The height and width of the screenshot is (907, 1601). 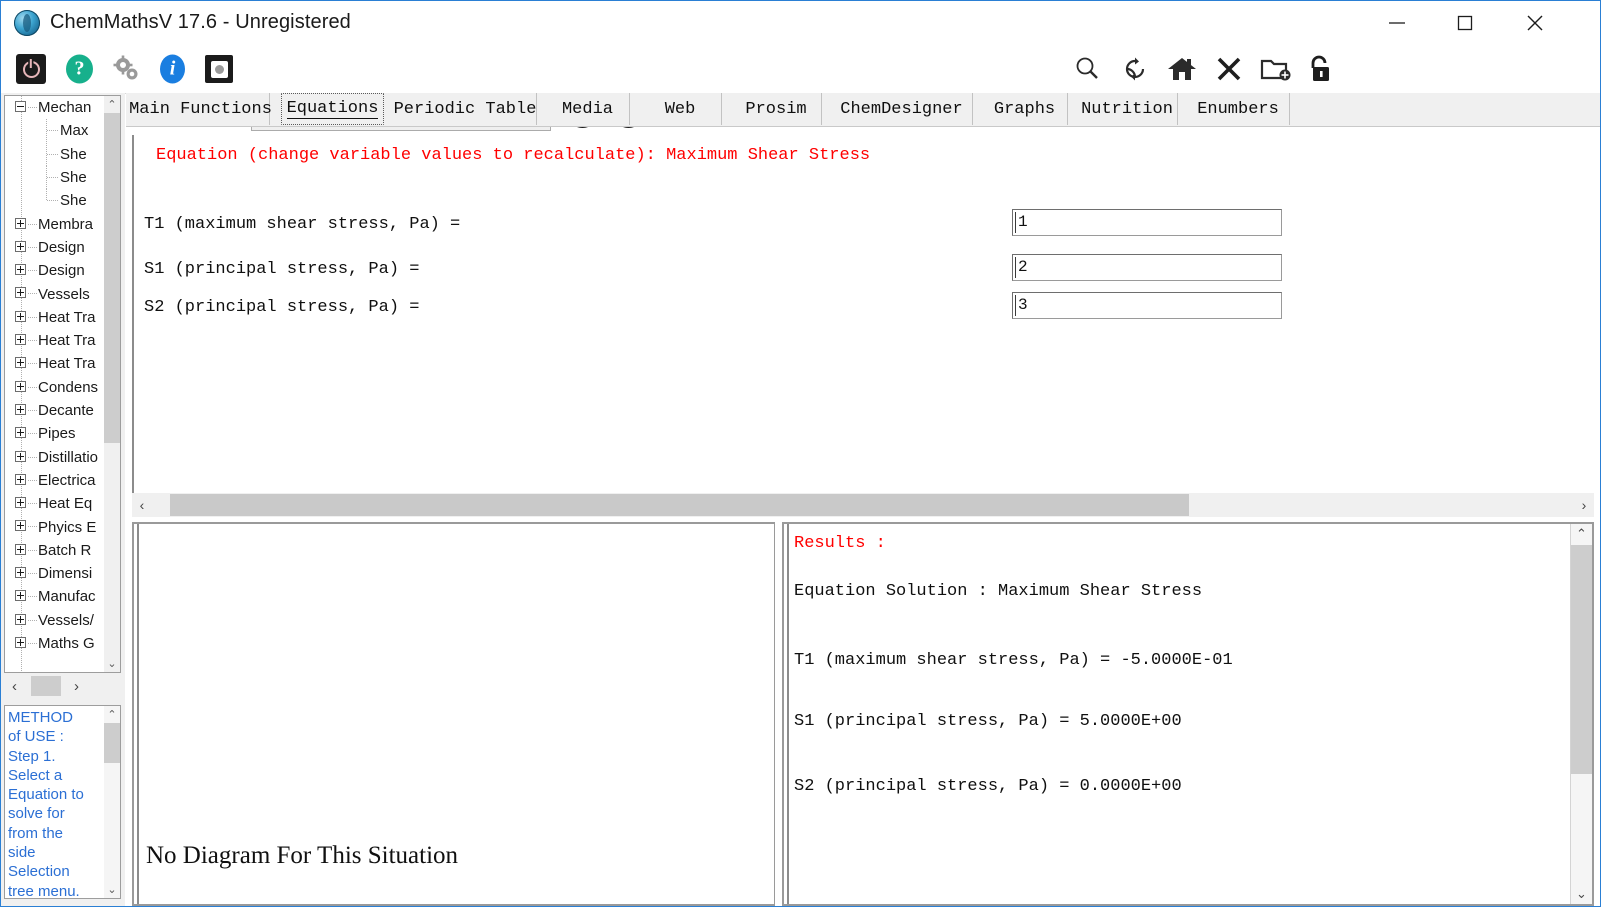 I want to click on tree-vertical-scrollbar: ⌃ ⌄, so click(x=112, y=384).